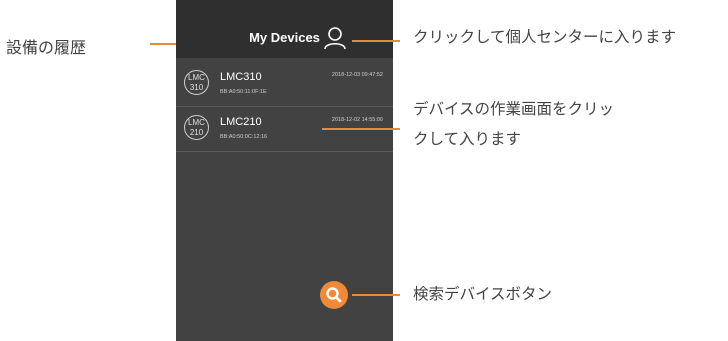 The width and height of the screenshot is (728, 341). I want to click on annotation-user-line, so click(376, 41).